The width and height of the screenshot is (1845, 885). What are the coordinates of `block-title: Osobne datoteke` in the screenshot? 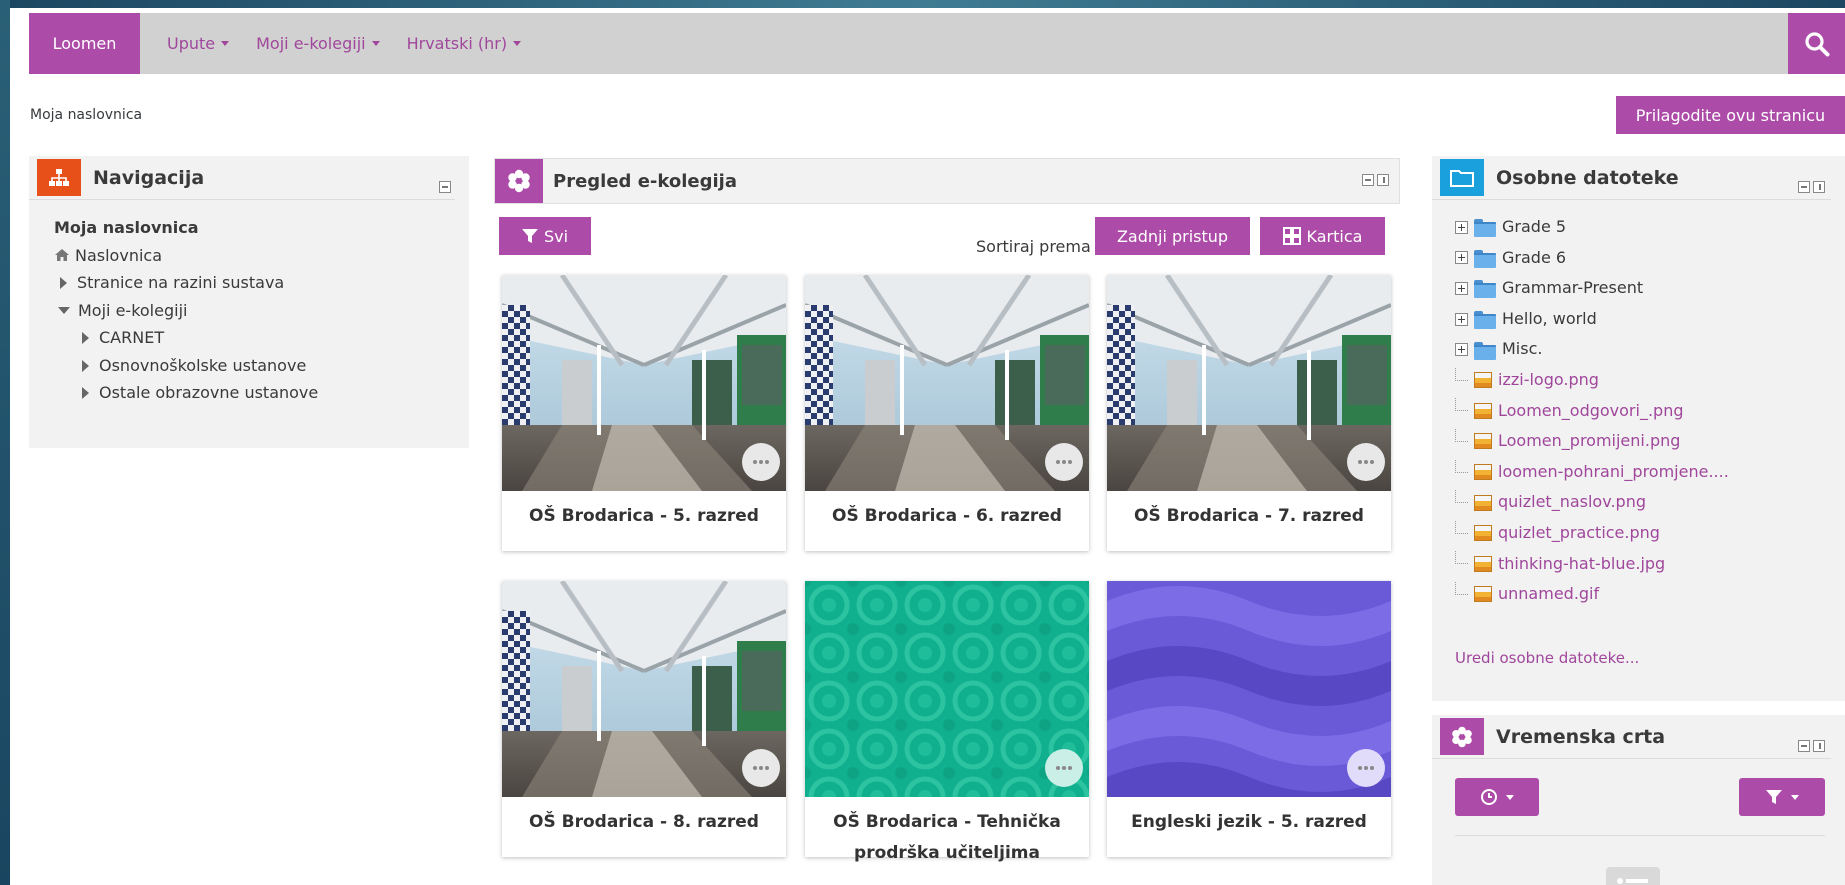 It's located at (1587, 177).